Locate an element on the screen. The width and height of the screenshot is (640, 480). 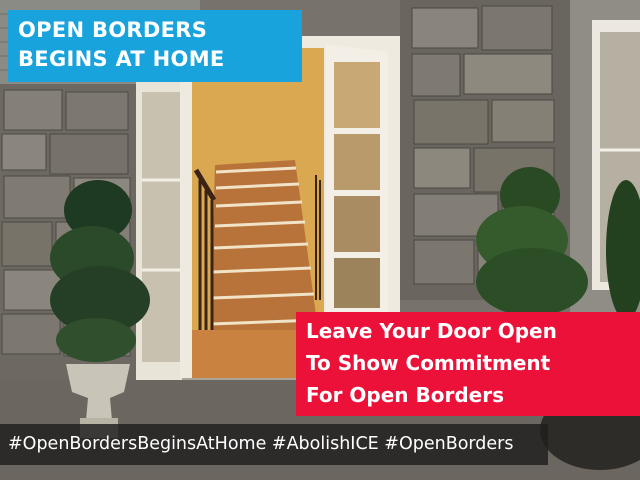
message-line-2: To Show Commitment is located at coordinates (428, 363).